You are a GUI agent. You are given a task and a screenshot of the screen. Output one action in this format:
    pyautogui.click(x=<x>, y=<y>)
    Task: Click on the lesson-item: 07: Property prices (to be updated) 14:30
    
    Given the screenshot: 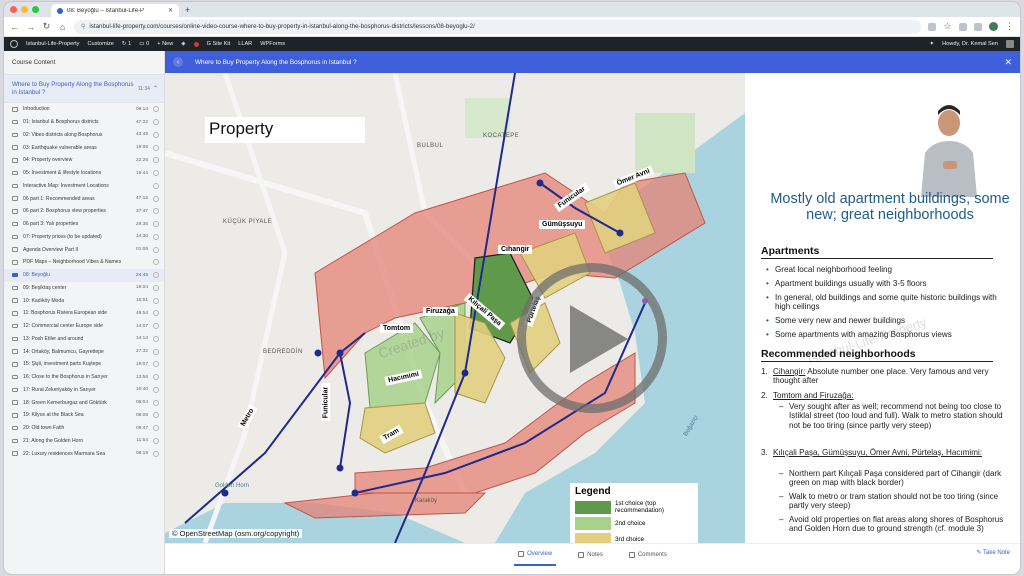 What is the action you would take?
    pyautogui.click(x=84, y=237)
    